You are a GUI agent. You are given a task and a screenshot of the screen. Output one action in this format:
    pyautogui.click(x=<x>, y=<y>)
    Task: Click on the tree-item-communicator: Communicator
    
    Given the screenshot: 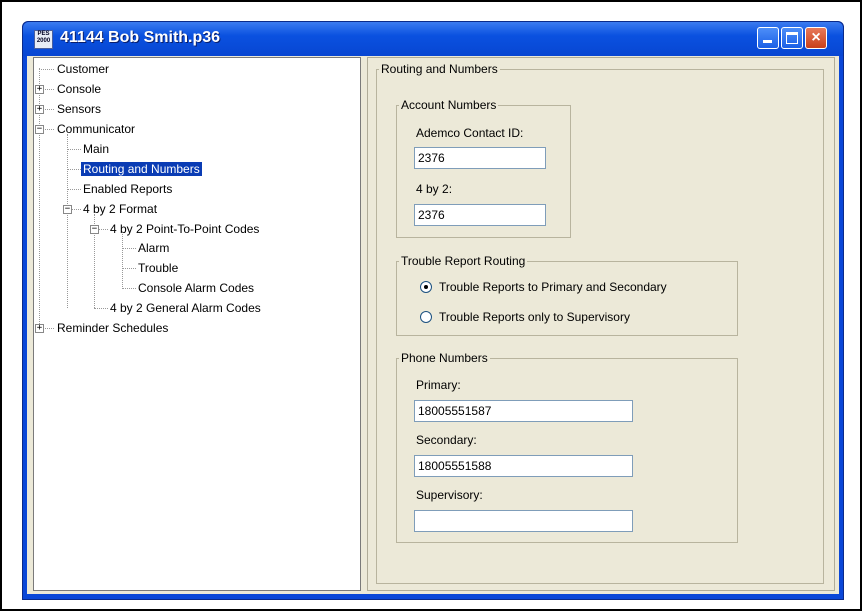 What is the action you would take?
    pyautogui.click(x=96, y=129)
    